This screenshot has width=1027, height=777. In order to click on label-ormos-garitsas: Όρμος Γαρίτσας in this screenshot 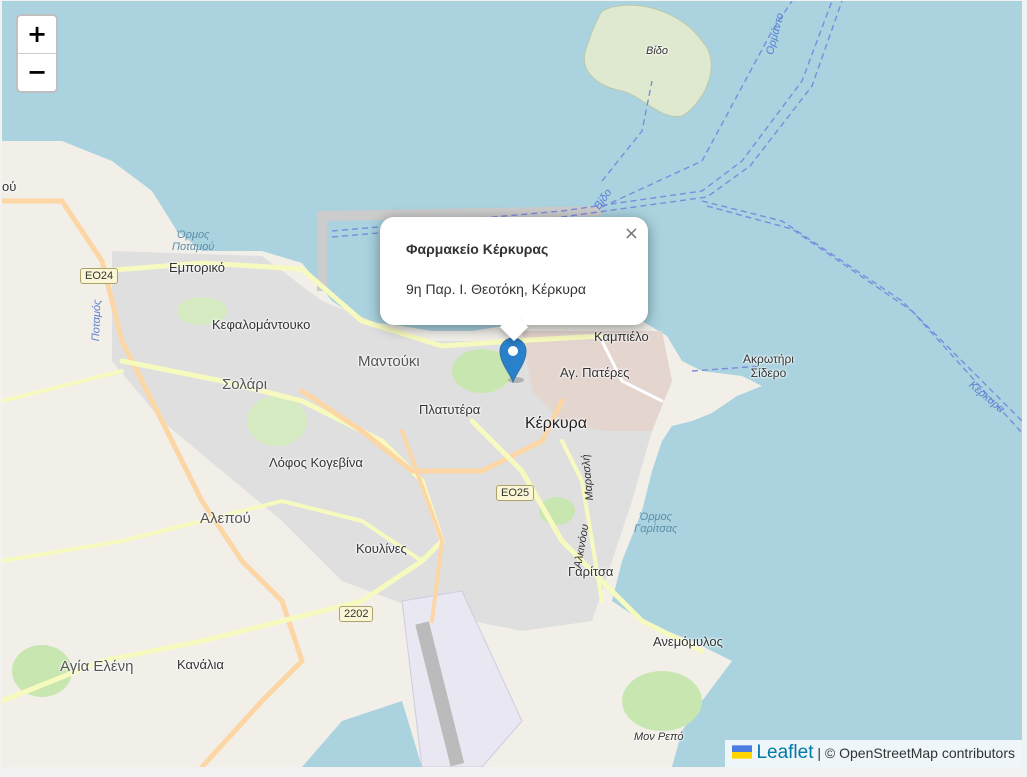, I will do `click(656, 523)`.